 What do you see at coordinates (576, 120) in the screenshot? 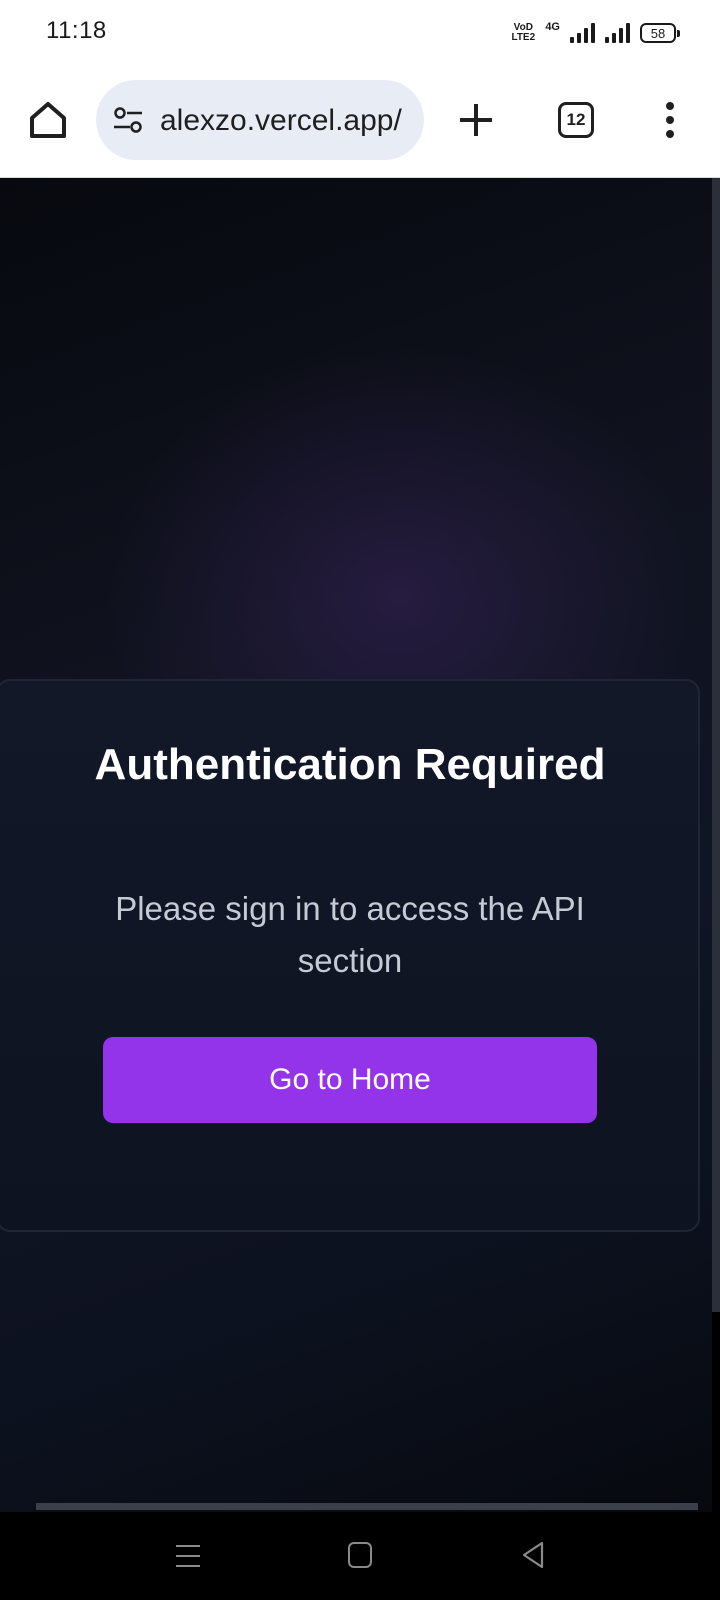
I see `tab-switcher-icon: 12` at bounding box center [576, 120].